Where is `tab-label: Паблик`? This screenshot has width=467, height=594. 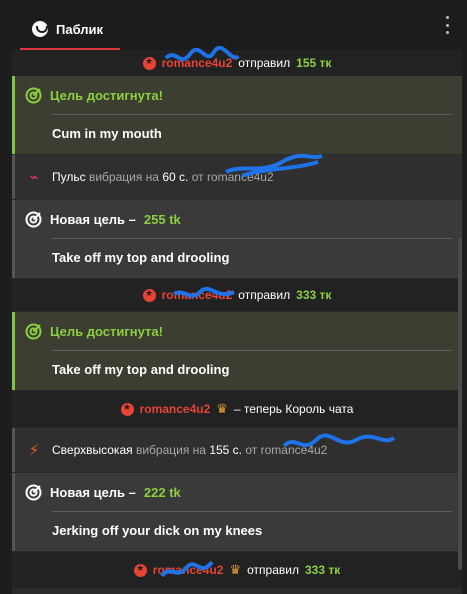 tab-label: Паблик is located at coordinates (80, 29).